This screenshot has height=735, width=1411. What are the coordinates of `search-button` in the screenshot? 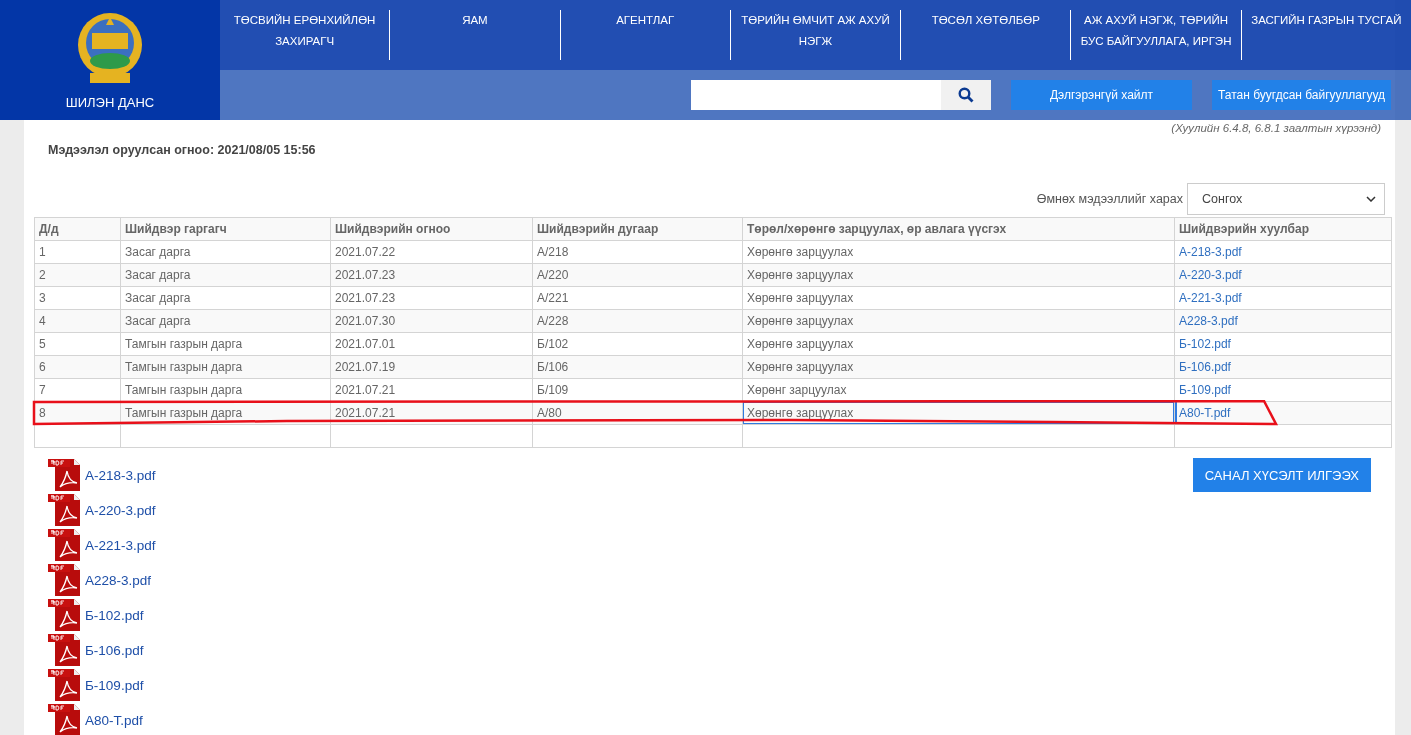 It's located at (966, 95).